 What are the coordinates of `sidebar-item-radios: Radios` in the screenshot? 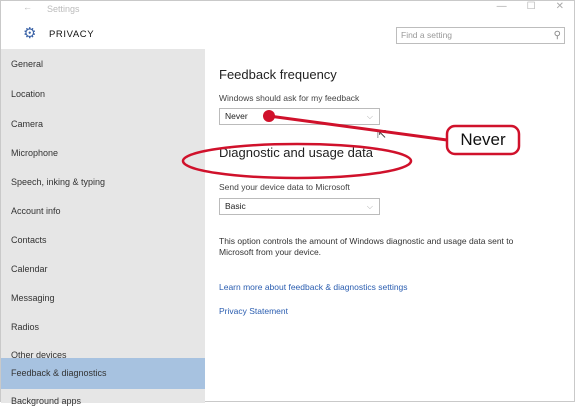 It's located at (103, 327).